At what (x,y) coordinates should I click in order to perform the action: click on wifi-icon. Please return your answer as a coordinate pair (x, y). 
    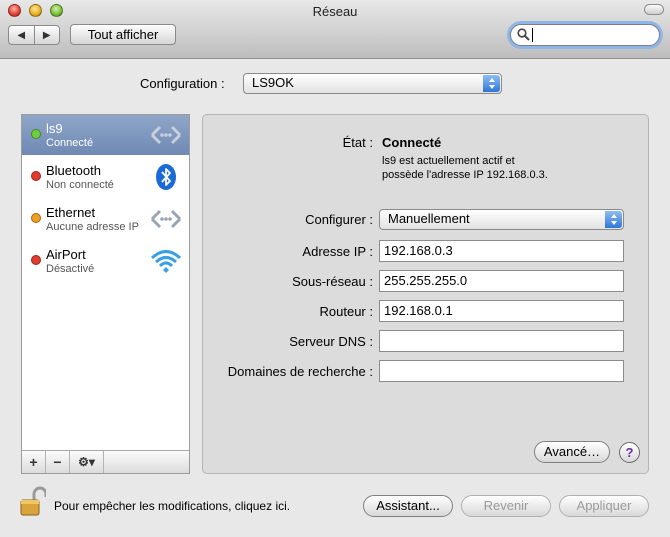
    Looking at the image, I should click on (166, 261).